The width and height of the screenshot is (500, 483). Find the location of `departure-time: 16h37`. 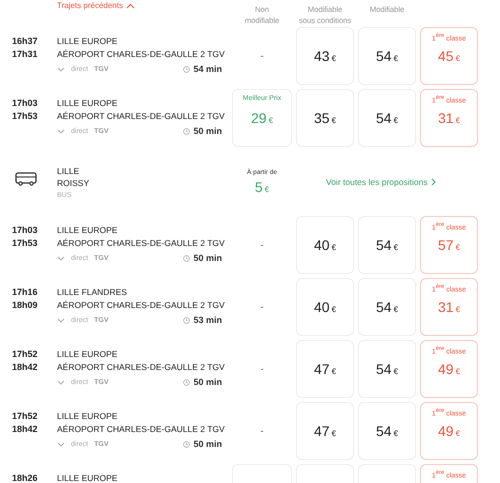

departure-time: 16h37 is located at coordinates (25, 41).